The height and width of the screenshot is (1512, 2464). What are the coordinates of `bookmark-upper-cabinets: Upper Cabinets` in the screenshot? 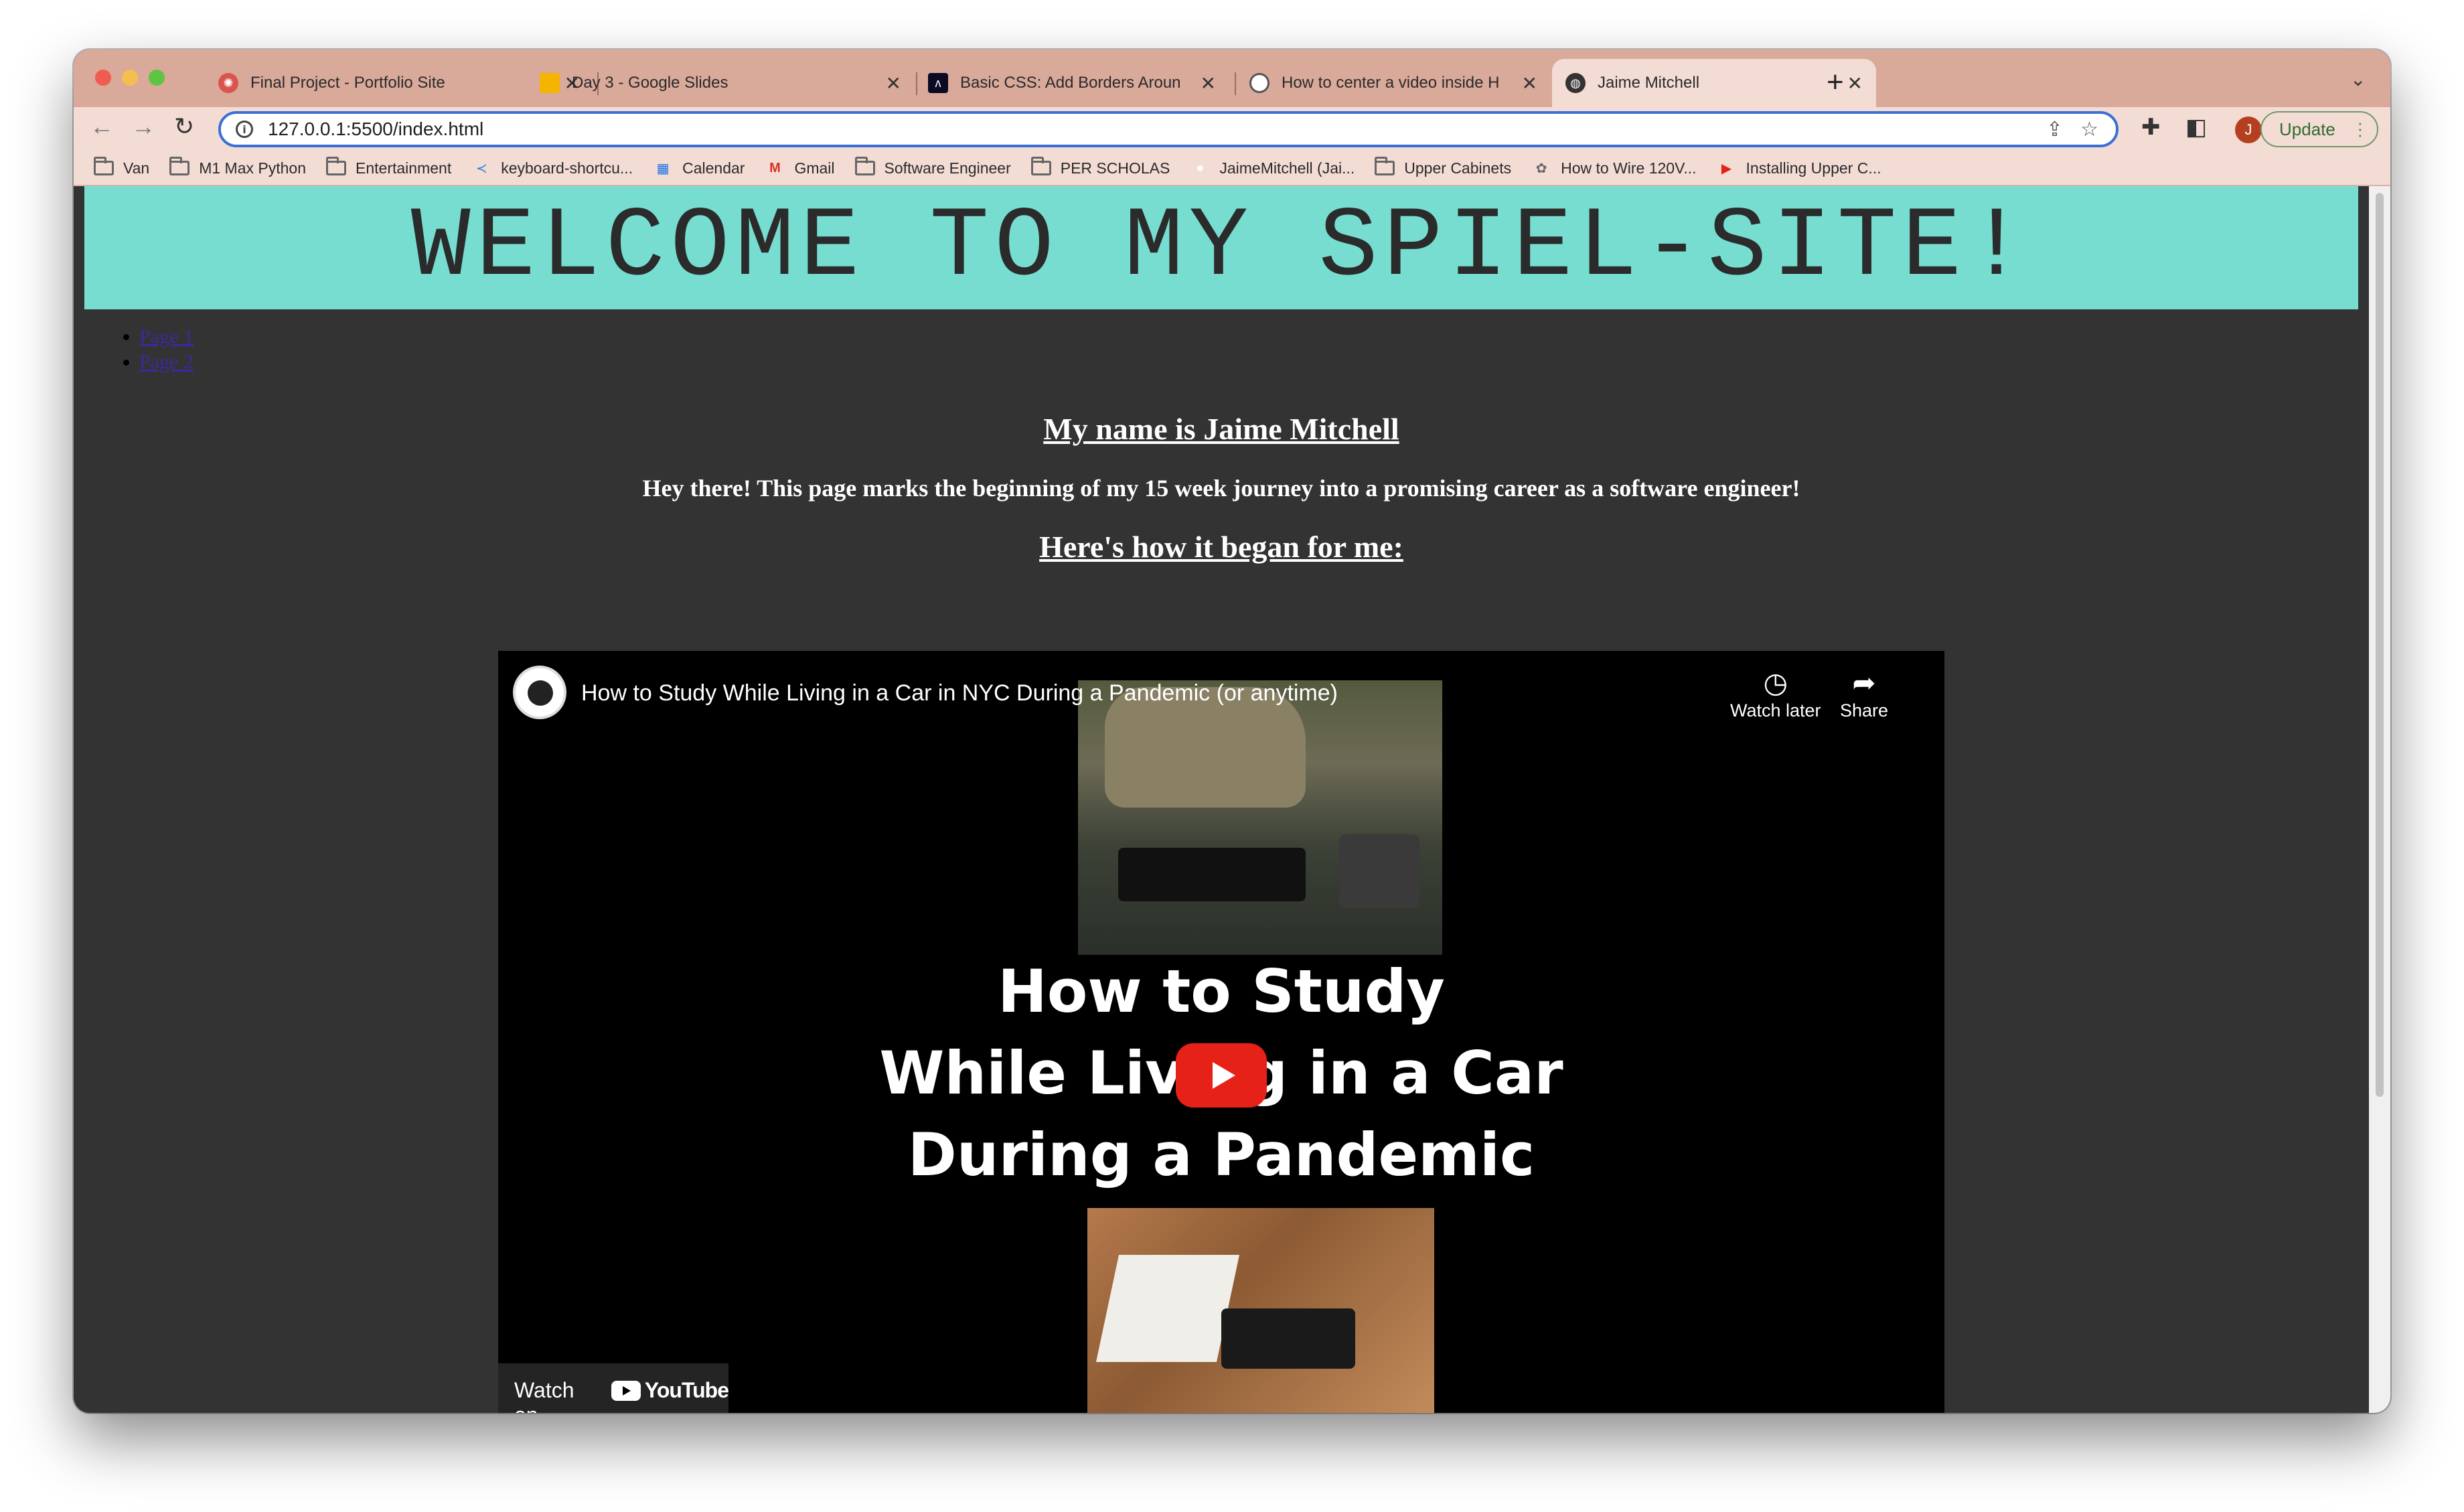 It's located at (1443, 167).